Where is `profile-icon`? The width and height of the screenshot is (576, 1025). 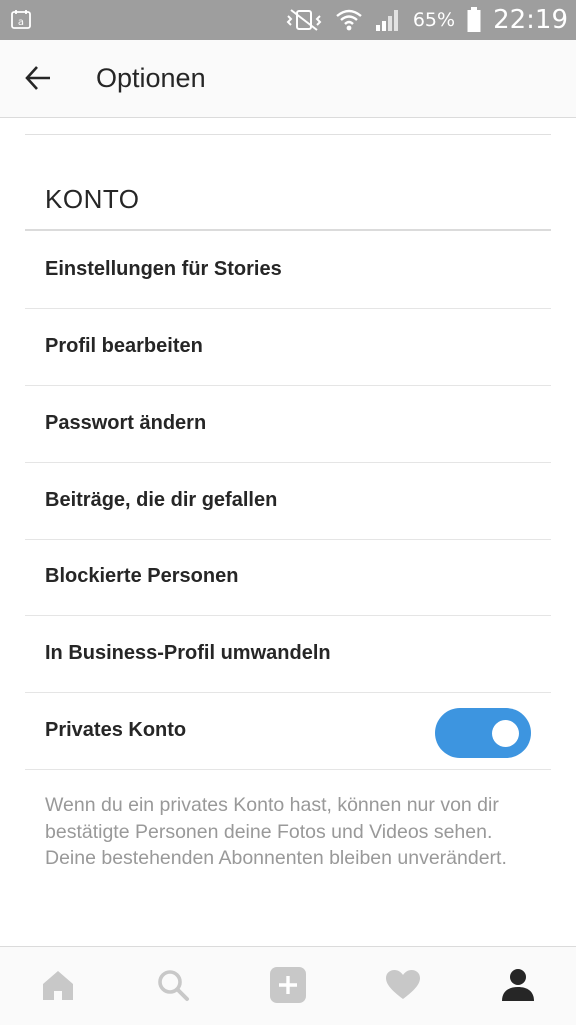 profile-icon is located at coordinates (518, 985).